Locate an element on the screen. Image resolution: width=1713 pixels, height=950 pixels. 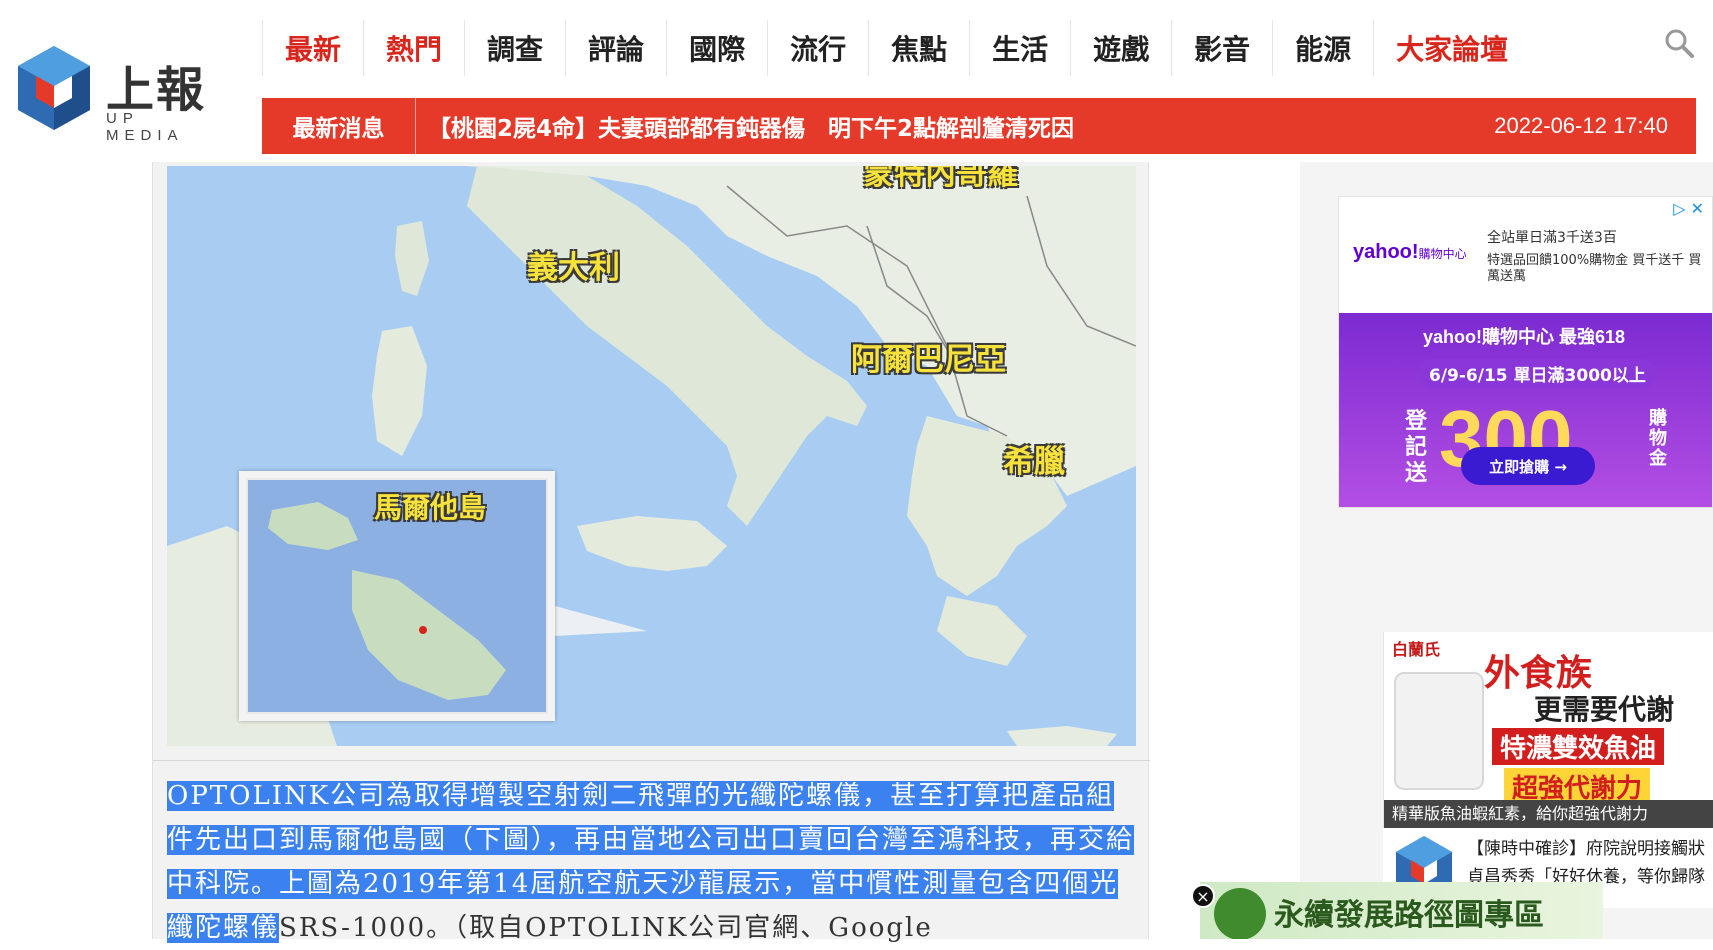
nav-item-games: 遊戲 is located at coordinates (1120, 48).